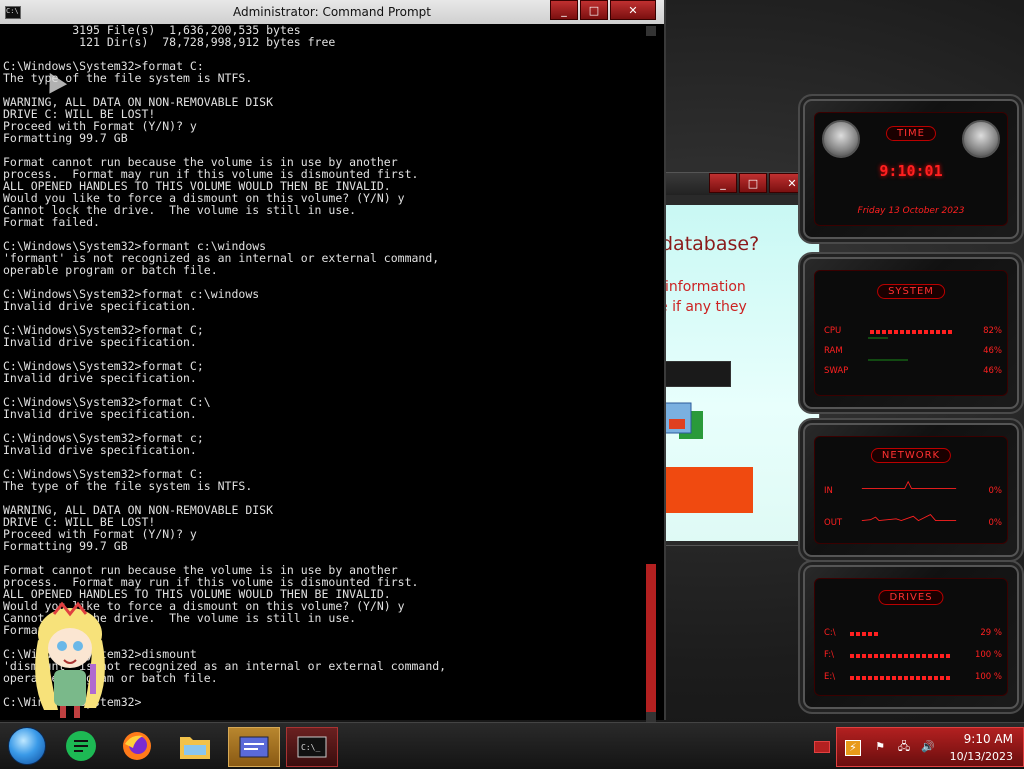  I want to click on network-gadget: NETWORK IN 0% OUT 0%, so click(911, 490).